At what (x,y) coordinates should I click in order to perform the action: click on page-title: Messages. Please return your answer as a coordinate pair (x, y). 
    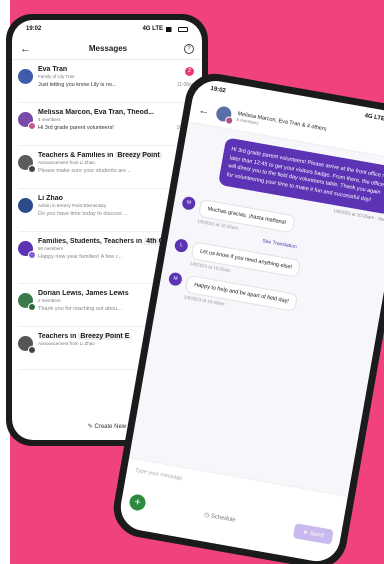
    Looking at the image, I should click on (108, 48).